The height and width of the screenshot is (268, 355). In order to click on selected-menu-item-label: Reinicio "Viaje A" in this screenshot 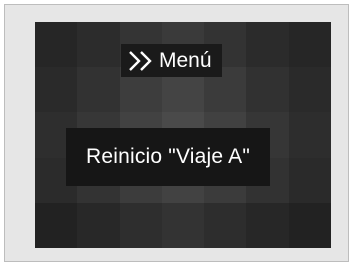, I will do `click(168, 156)`.